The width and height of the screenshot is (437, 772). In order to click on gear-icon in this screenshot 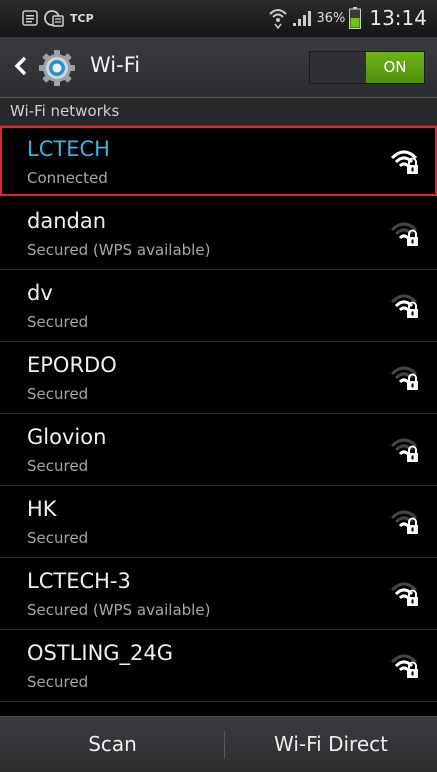, I will do `click(57, 70)`.